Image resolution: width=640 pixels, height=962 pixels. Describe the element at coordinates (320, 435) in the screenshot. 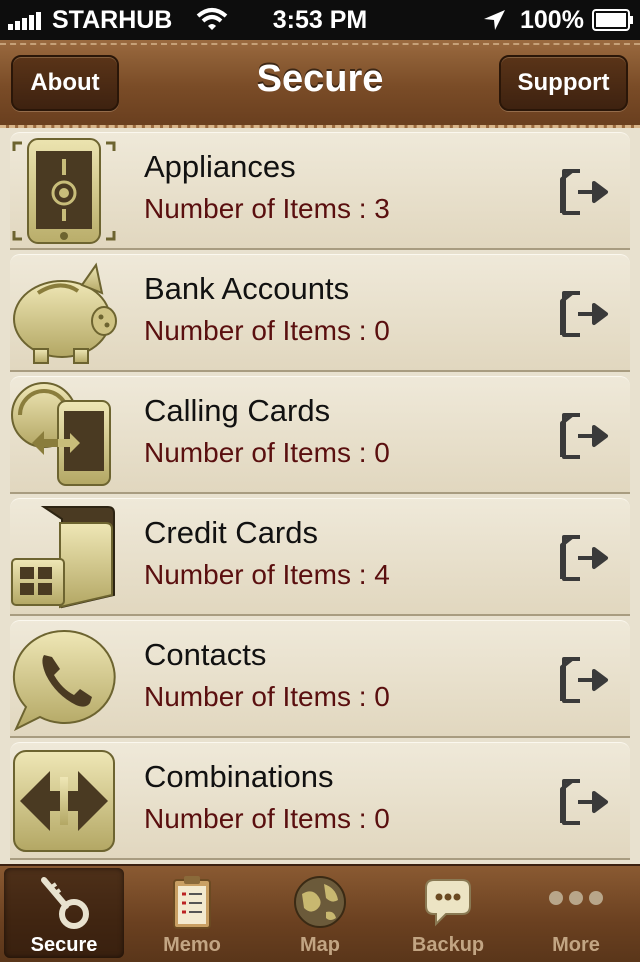

I see `list-item-calling-cards: Calling Cards Number of Items : 0` at that location.